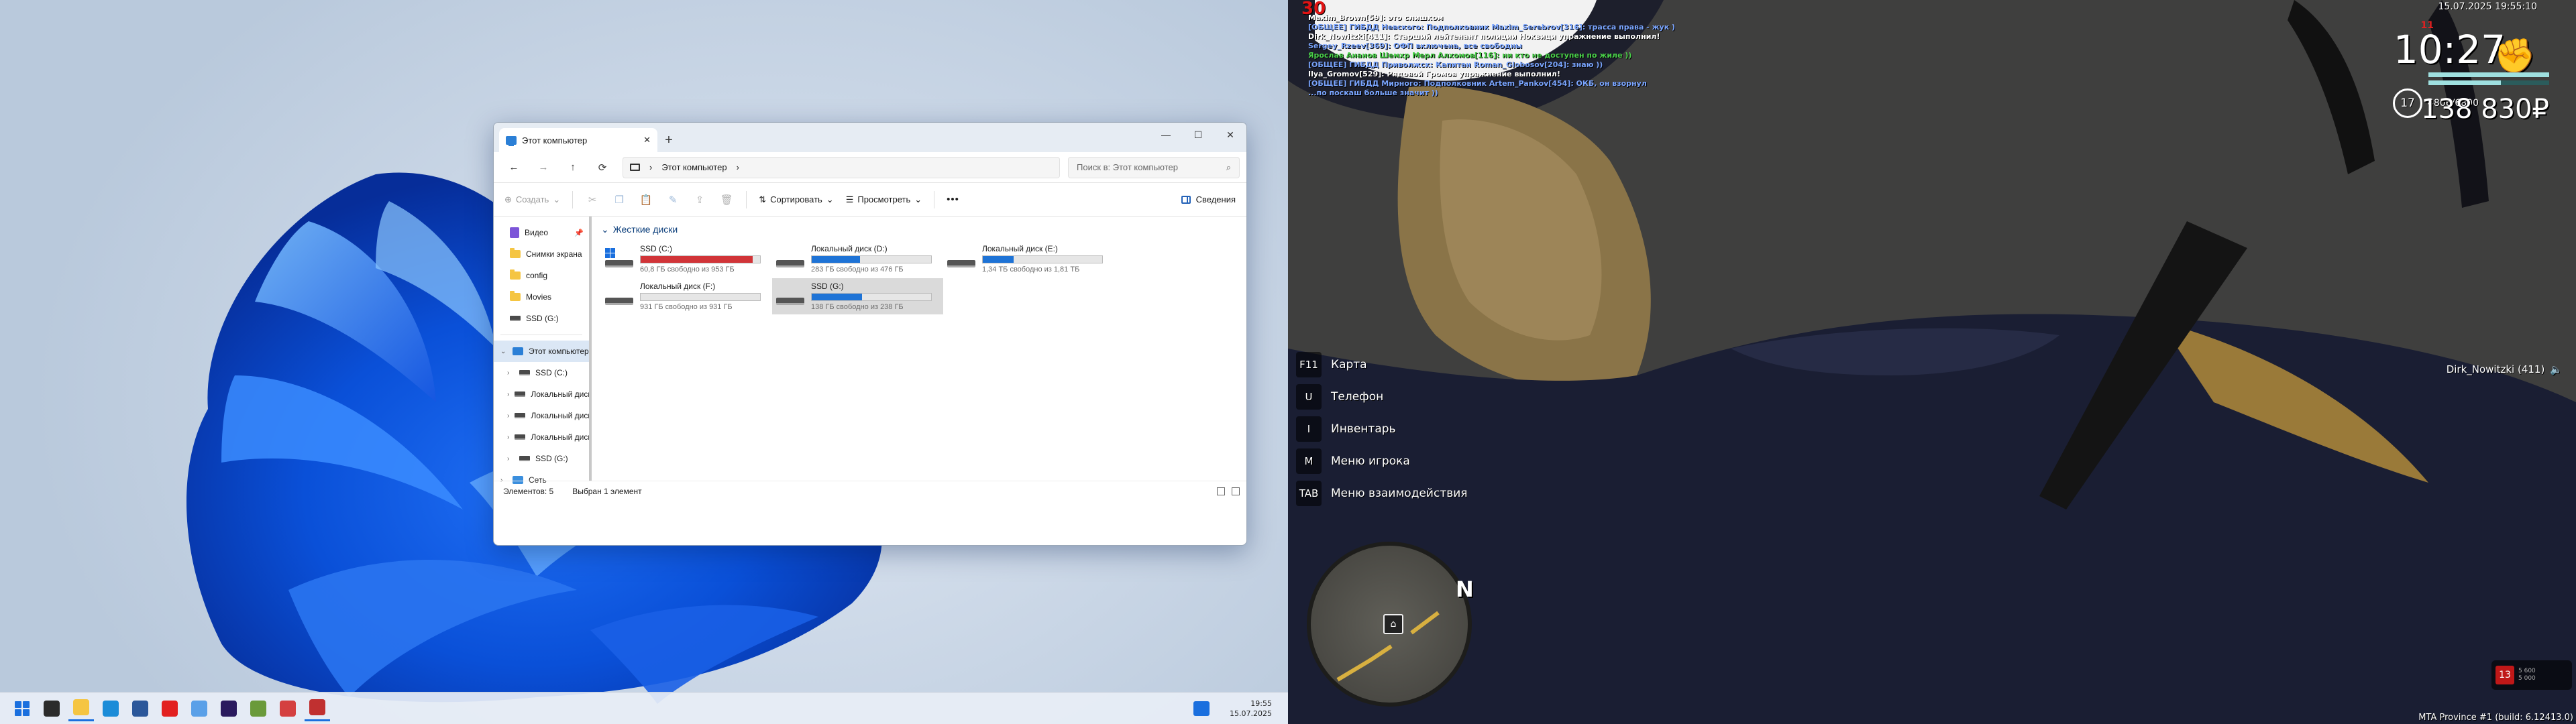  I want to click on sidebar-item-disk-d: › Локальный диск (D:), so click(541, 394).